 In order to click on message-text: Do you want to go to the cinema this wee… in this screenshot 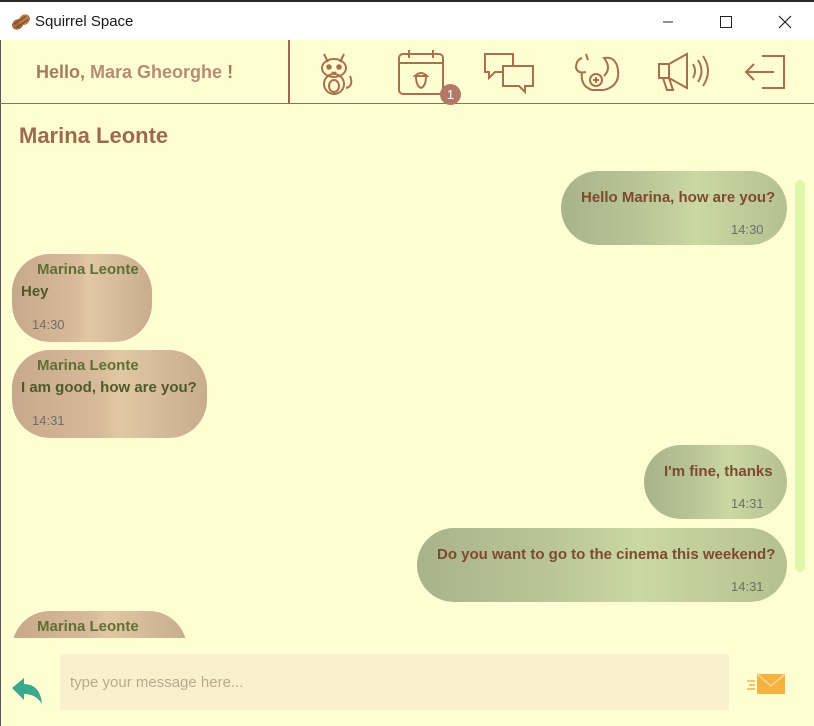, I will do `click(606, 554)`.